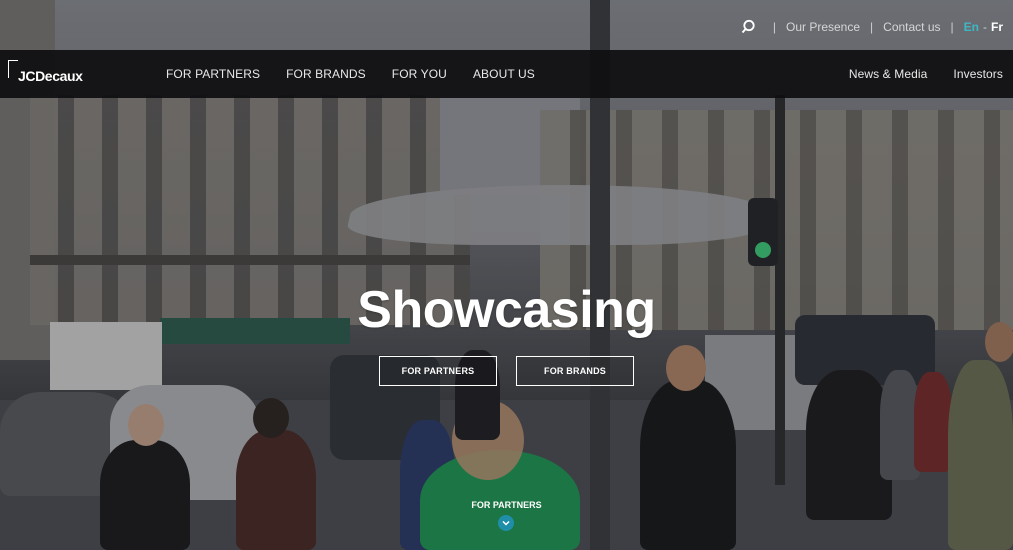 Image resolution: width=1013 pixels, height=550 pixels. What do you see at coordinates (911, 27) in the screenshot?
I see `contact-us-link: Contact us` at bounding box center [911, 27].